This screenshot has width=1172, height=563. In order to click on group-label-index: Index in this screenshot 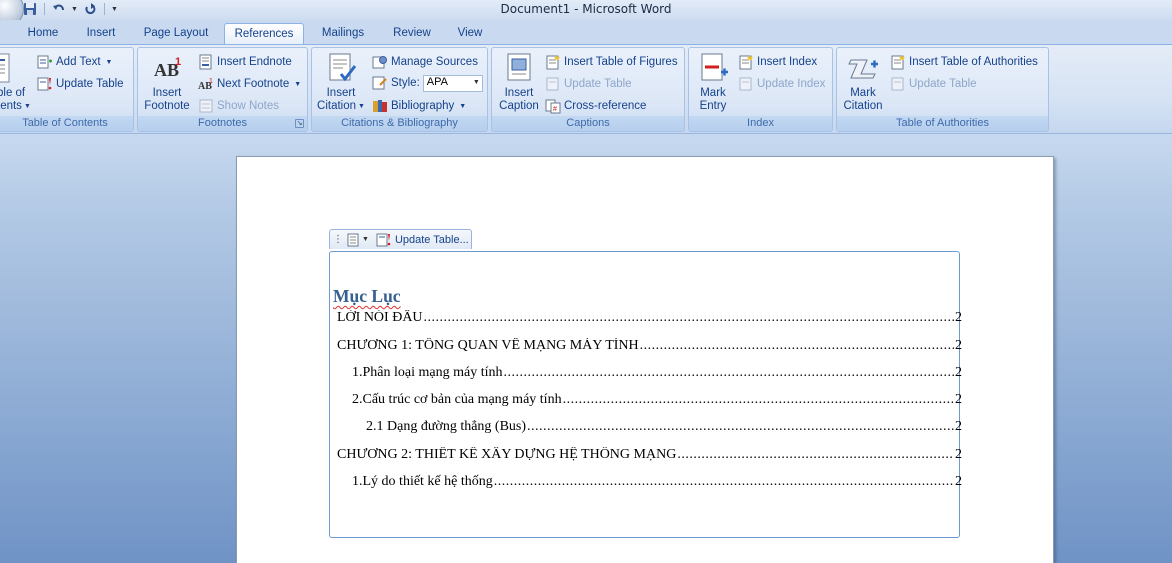, I will do `click(760, 123)`.